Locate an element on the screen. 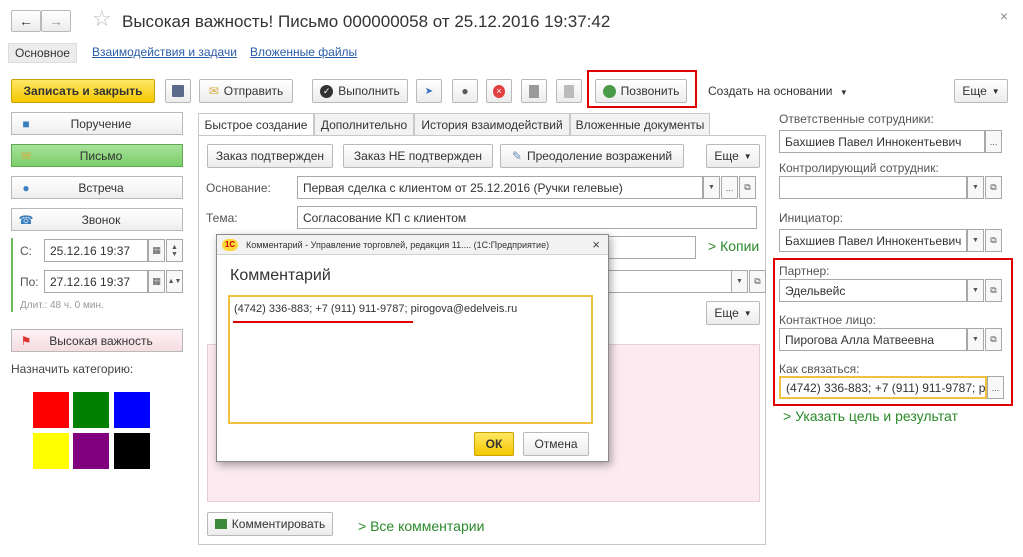  category-swatch-black is located at coordinates (132, 451).